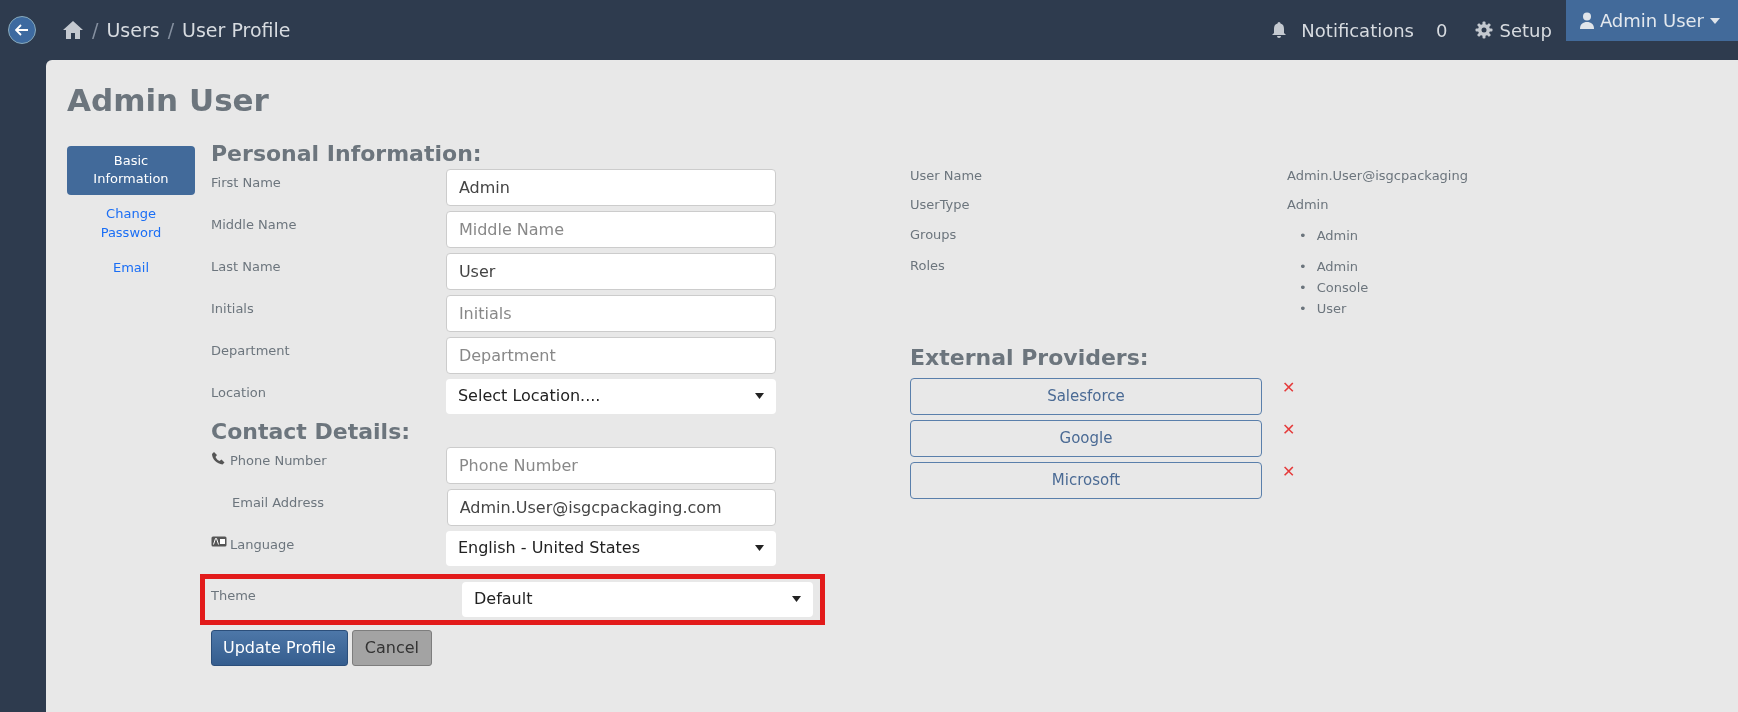 The image size is (1738, 712). I want to click on field-label: Department, so click(250, 350).